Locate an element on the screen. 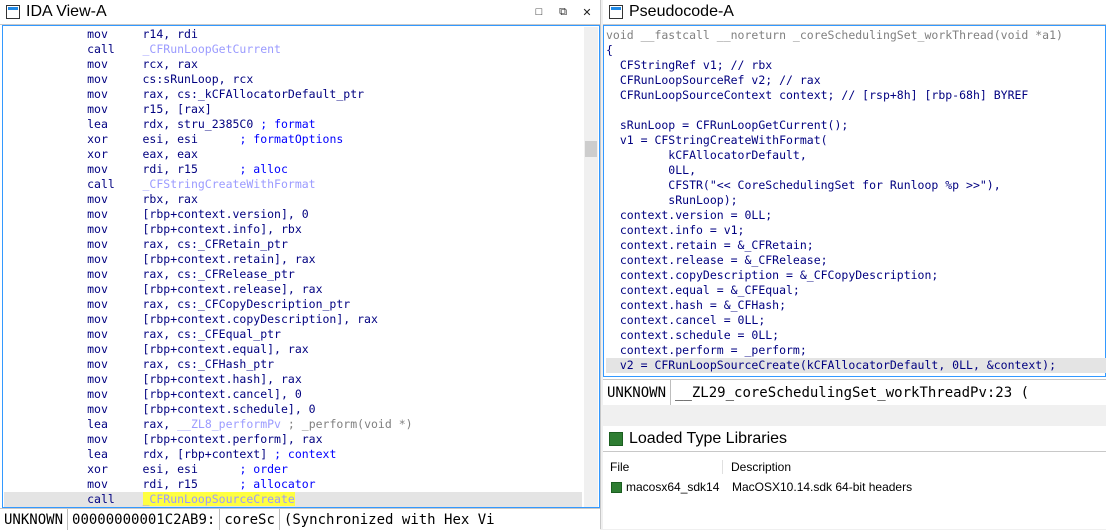 This screenshot has width=1106, height=530. disasm-line: lea rdx, stru_2385C0 ; format is located at coordinates (293, 124).